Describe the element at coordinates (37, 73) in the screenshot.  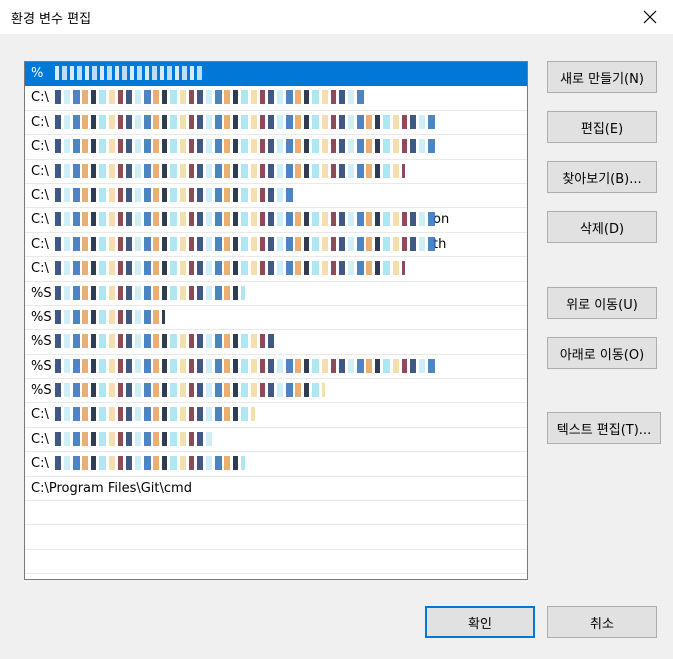
I see `list-item-text: %` at that location.